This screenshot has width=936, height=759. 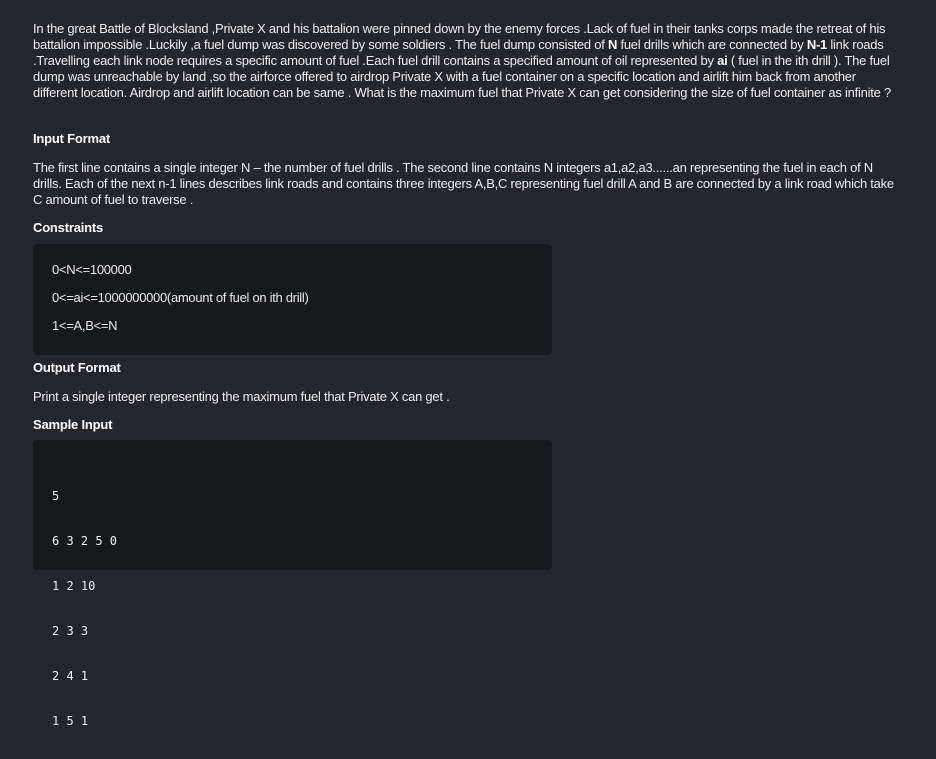 I want to click on input-format-title: Input Format, so click(x=72, y=138).